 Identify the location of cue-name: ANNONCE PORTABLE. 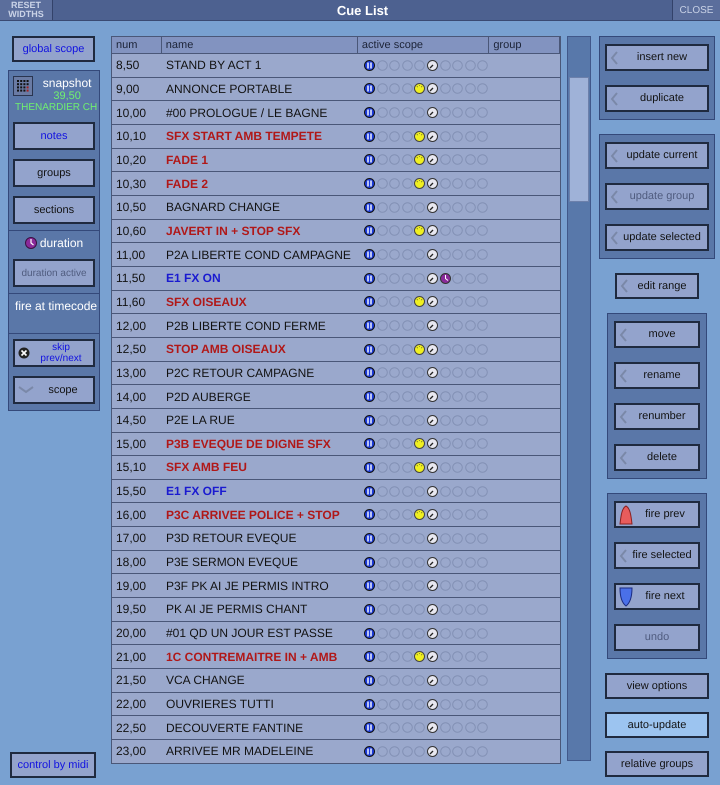
(229, 89).